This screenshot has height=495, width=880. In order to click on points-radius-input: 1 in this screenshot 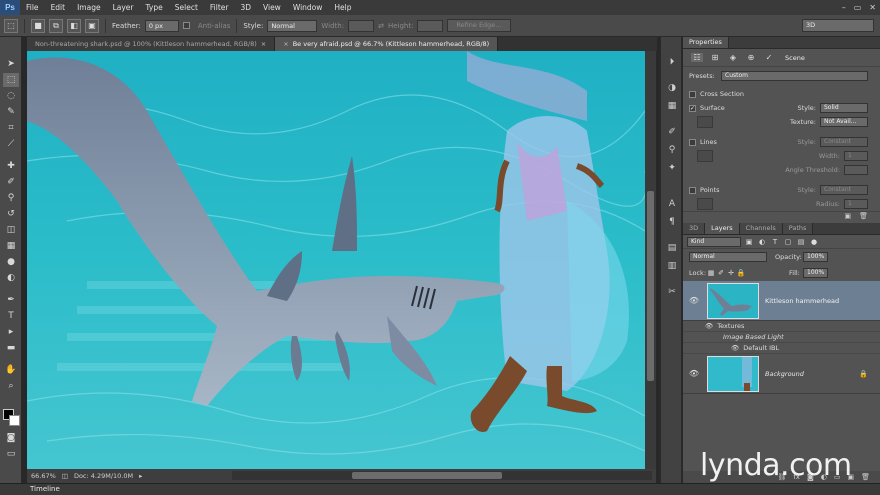, I will do `click(856, 204)`.